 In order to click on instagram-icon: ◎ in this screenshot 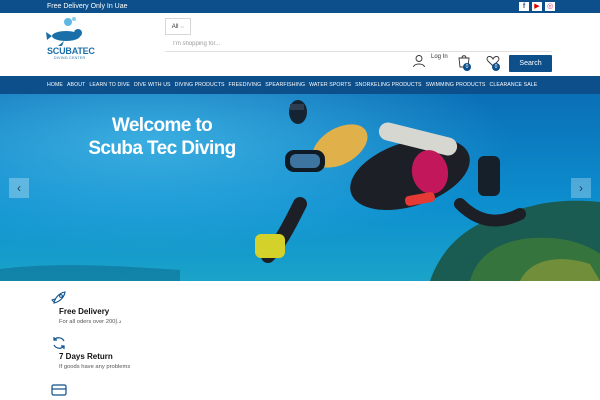, I will do `click(550, 6)`.